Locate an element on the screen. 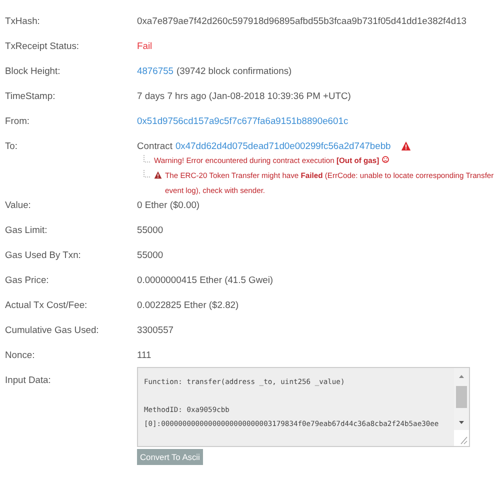 Image resolution: width=500 pixels, height=491 pixels. field-label: TxReceipt Status: is located at coordinates (42, 46).